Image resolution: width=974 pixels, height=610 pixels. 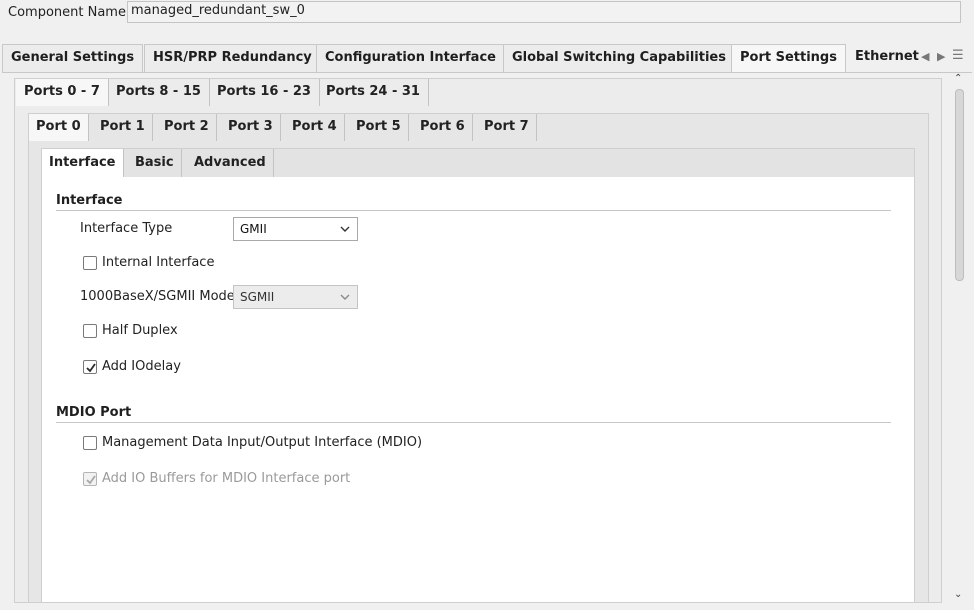 What do you see at coordinates (253, 229) in the screenshot?
I see `interface-type-value: GMII` at bounding box center [253, 229].